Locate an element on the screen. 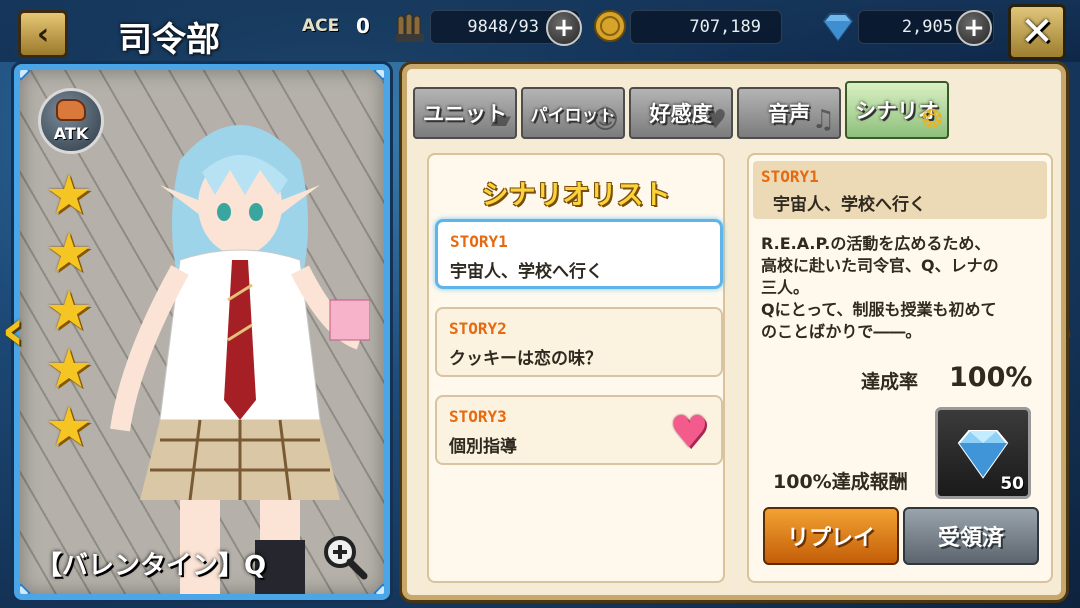  reward-label: 100%達成報酬 is located at coordinates (840, 482).